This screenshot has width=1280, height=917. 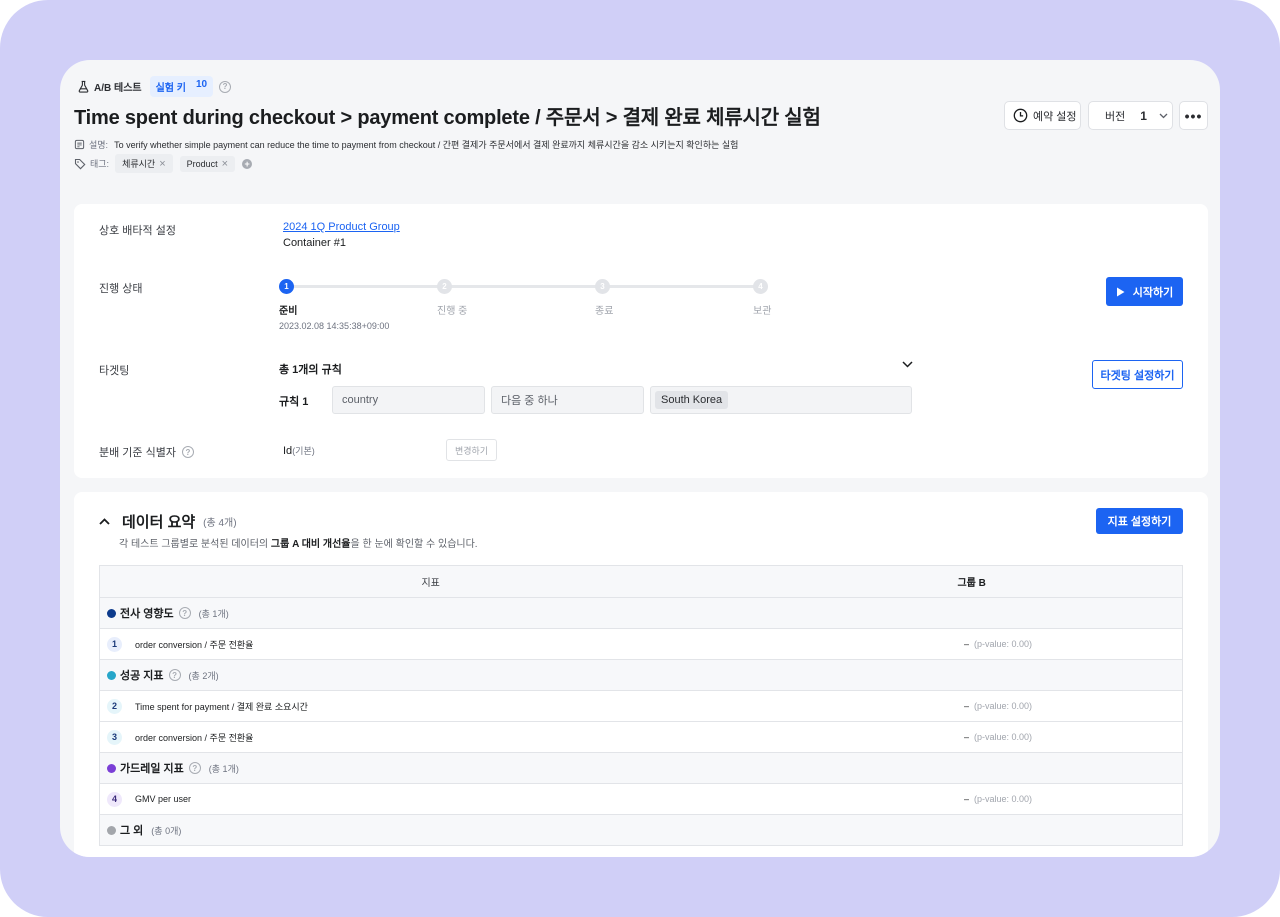 I want to click on summary-count: (총 4개), so click(x=220, y=523).